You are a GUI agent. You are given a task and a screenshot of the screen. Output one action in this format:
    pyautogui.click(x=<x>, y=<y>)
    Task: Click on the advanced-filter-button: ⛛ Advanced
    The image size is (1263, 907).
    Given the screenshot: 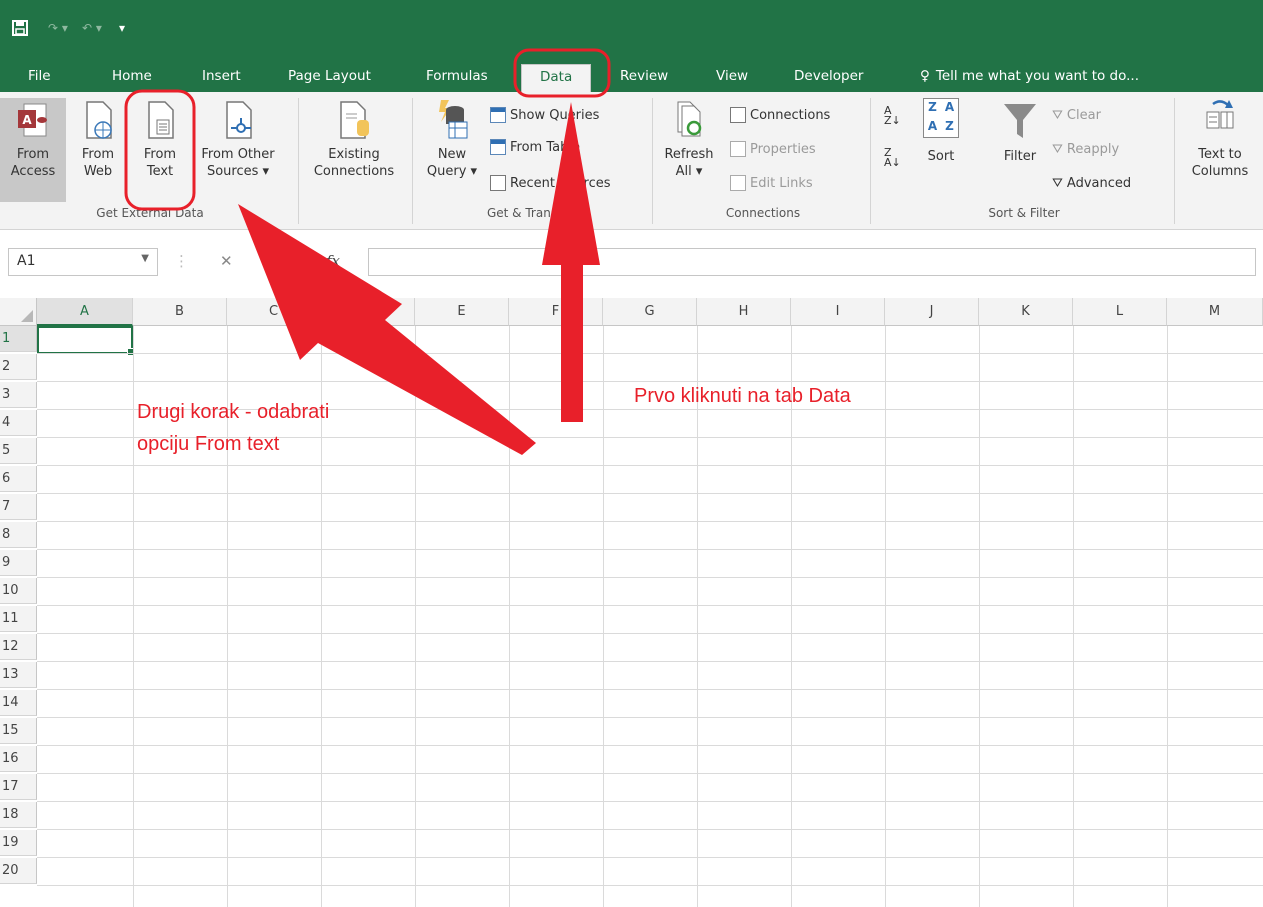 What is the action you would take?
    pyautogui.click(x=1091, y=183)
    